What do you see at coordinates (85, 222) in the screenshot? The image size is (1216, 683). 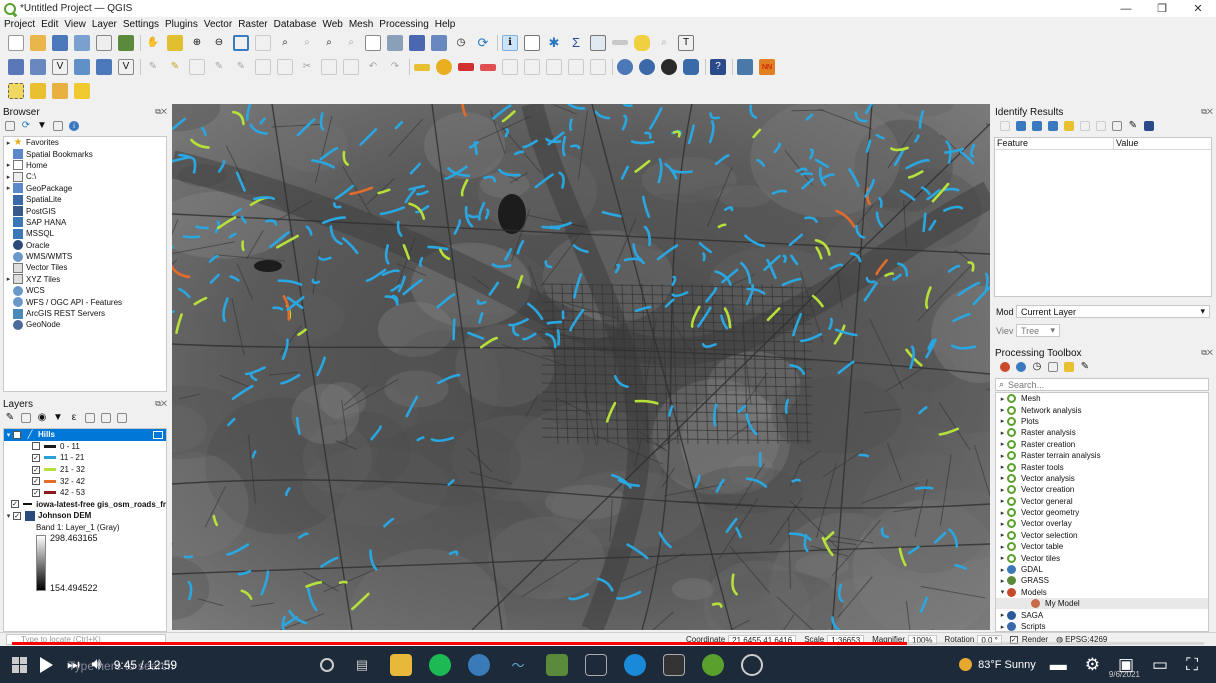 I see `browser-item: SAP HANA` at bounding box center [85, 222].